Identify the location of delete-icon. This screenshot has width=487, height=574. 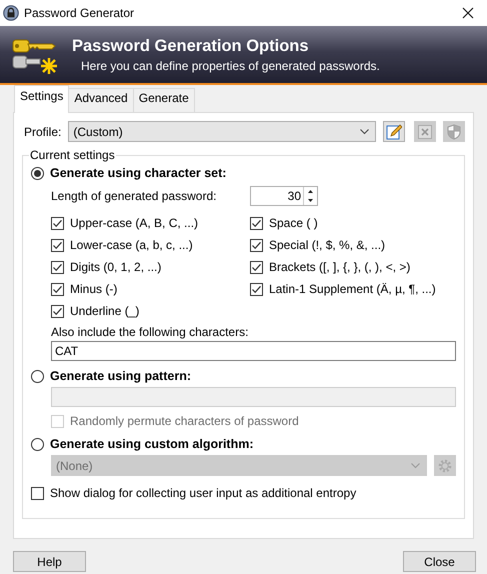
(425, 131).